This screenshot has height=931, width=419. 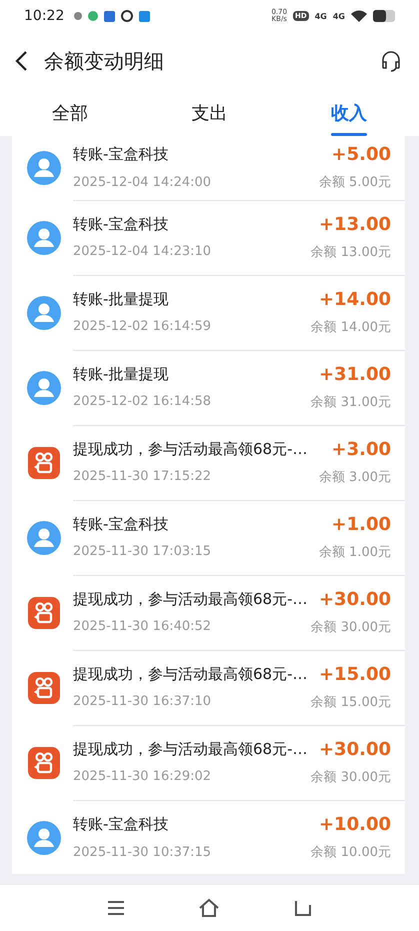 I want to click on record-time: 2025-11-30 17:15:22, so click(x=142, y=476).